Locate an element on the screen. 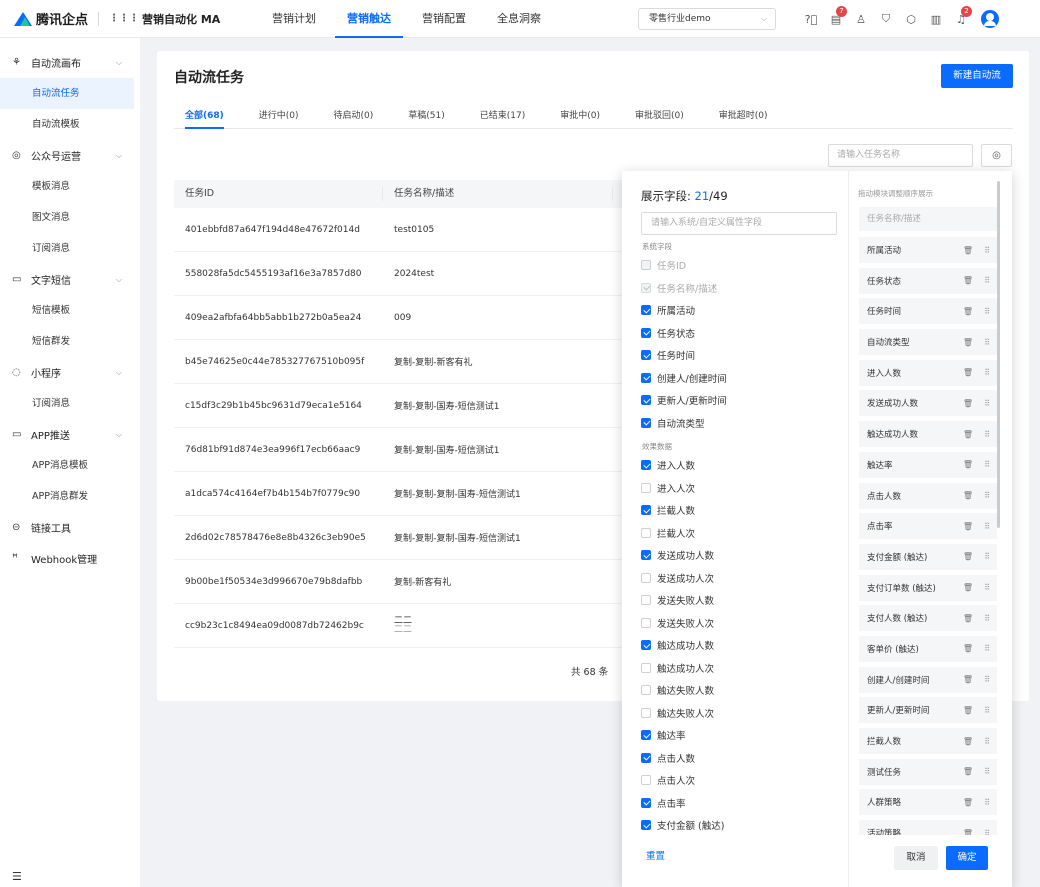  order-item: 活动策略 🗑︎ ⠿ is located at coordinates (928, 827).